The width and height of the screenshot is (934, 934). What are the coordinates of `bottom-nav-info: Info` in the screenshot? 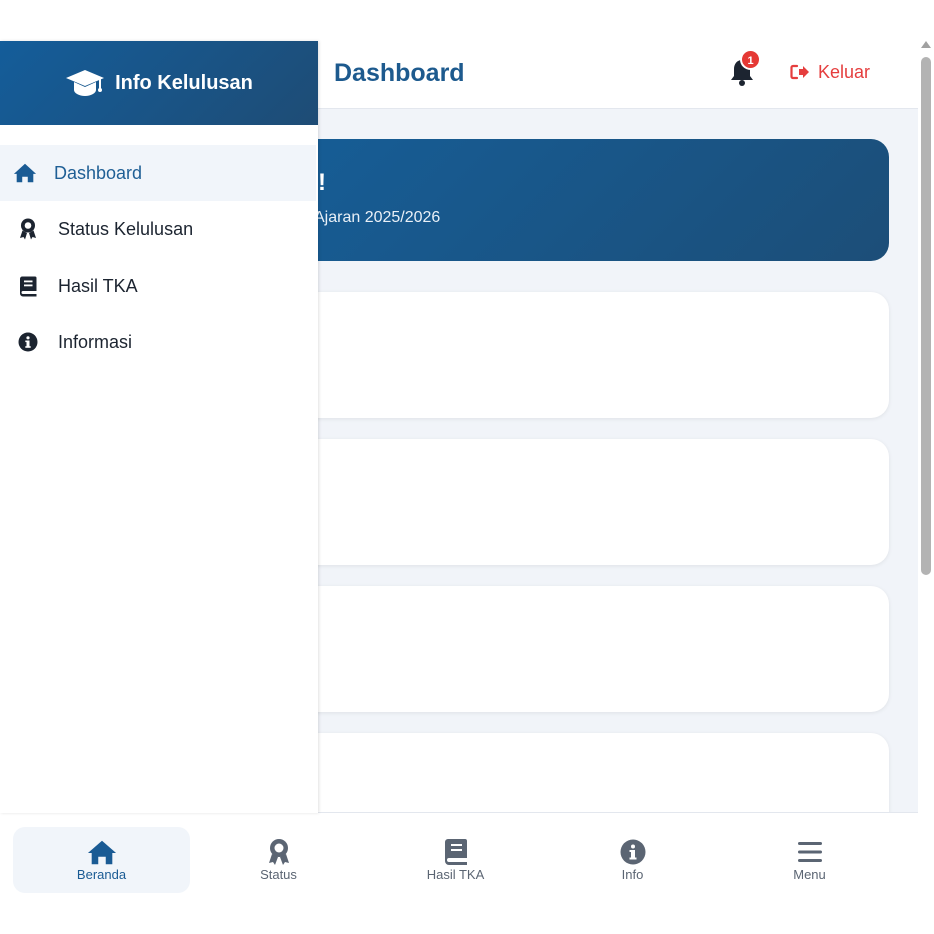 It's located at (632, 860).